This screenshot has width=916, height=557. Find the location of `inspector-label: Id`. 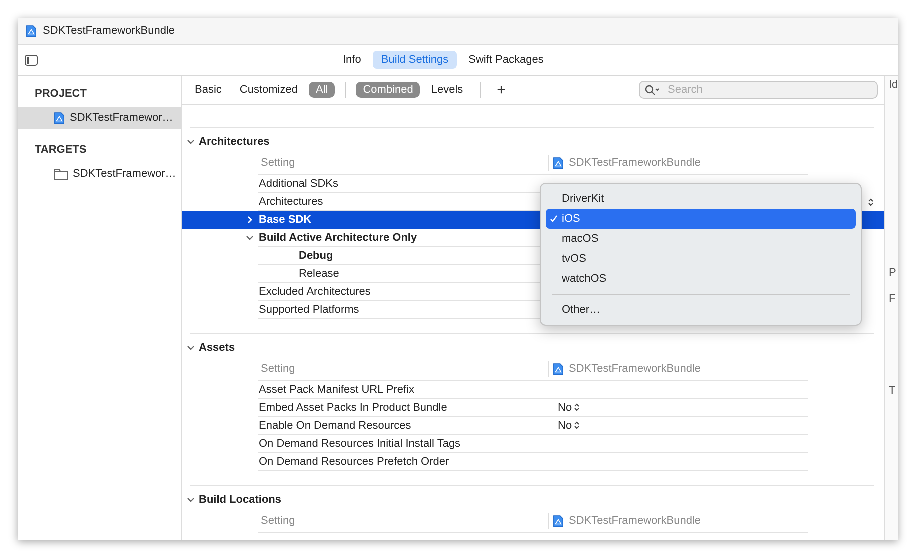

inspector-label: Id is located at coordinates (893, 85).